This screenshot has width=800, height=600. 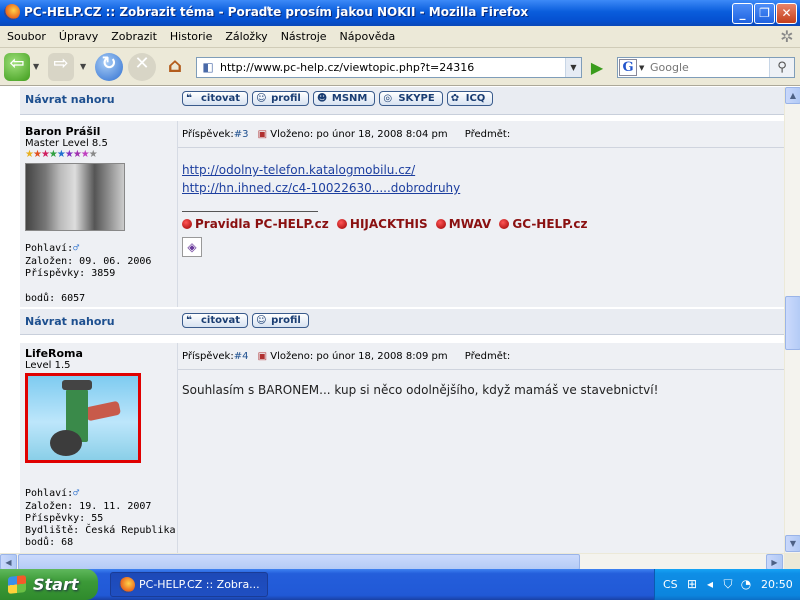 I want to click on search-engine-icon: G, so click(x=628, y=67).